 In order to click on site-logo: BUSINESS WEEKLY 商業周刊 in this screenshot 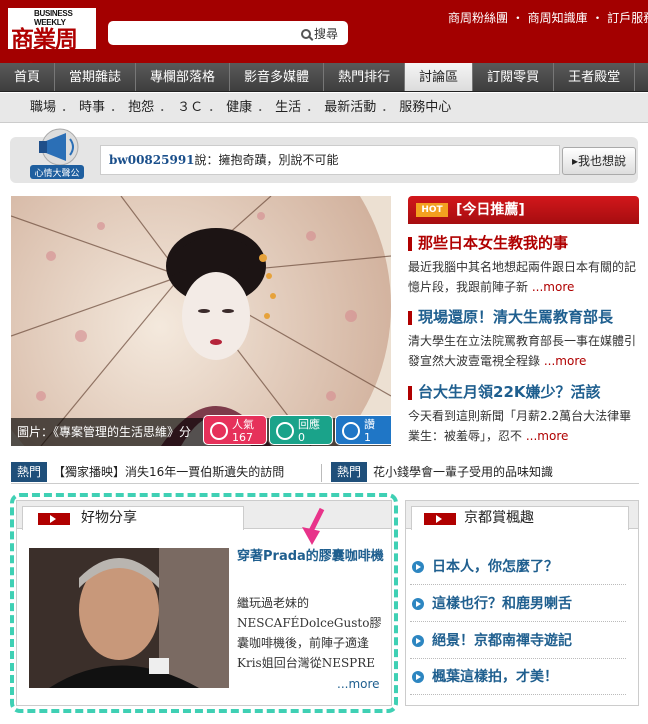, I will do `click(52, 47)`.